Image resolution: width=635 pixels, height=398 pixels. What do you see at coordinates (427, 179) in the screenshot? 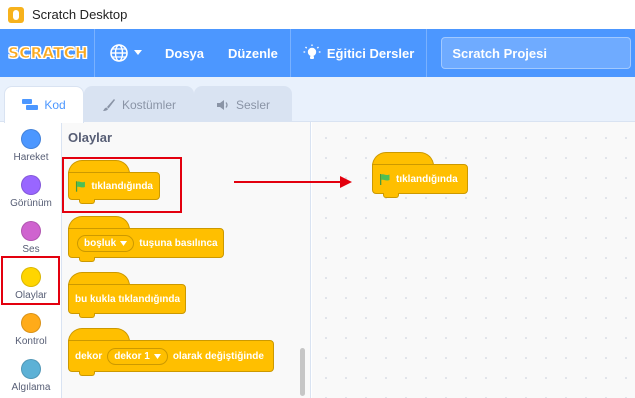
I see `block-label: tıklandığında` at bounding box center [427, 179].